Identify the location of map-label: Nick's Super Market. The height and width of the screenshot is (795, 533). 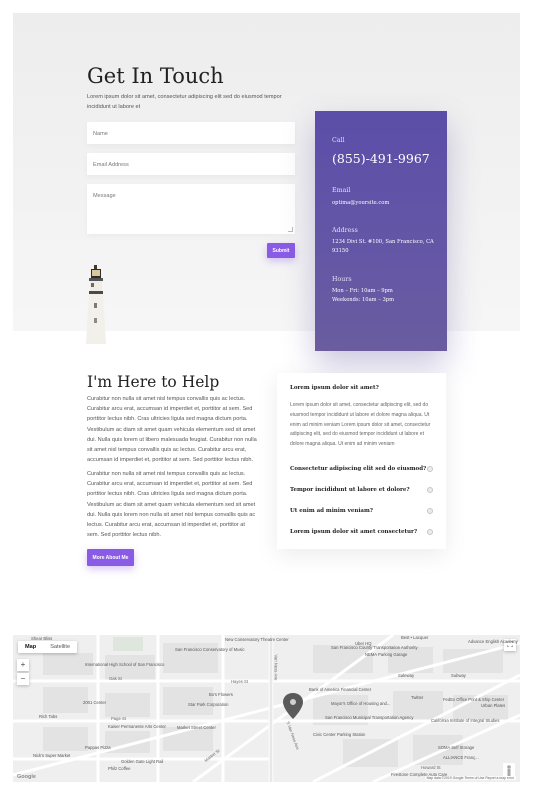
(52, 755).